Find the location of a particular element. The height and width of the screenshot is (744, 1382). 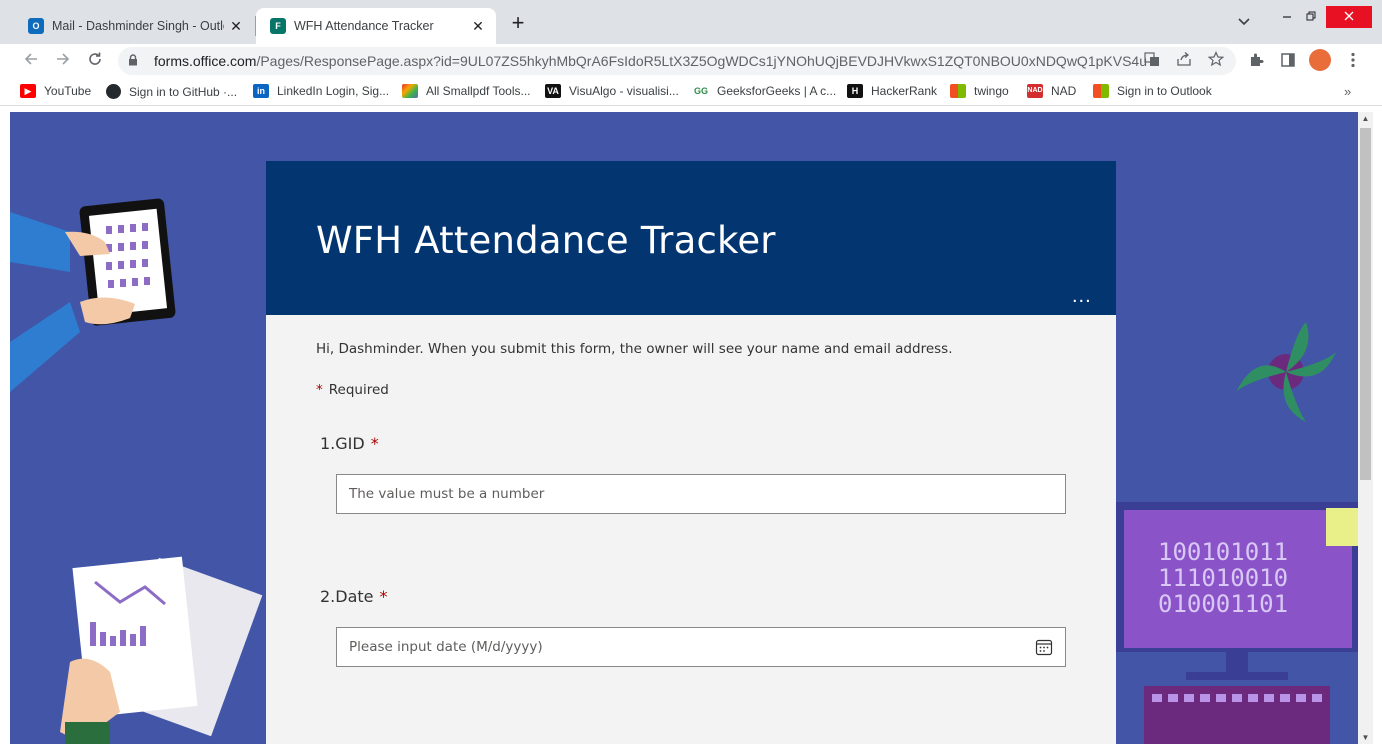

smallpdf-icon is located at coordinates (410, 91).